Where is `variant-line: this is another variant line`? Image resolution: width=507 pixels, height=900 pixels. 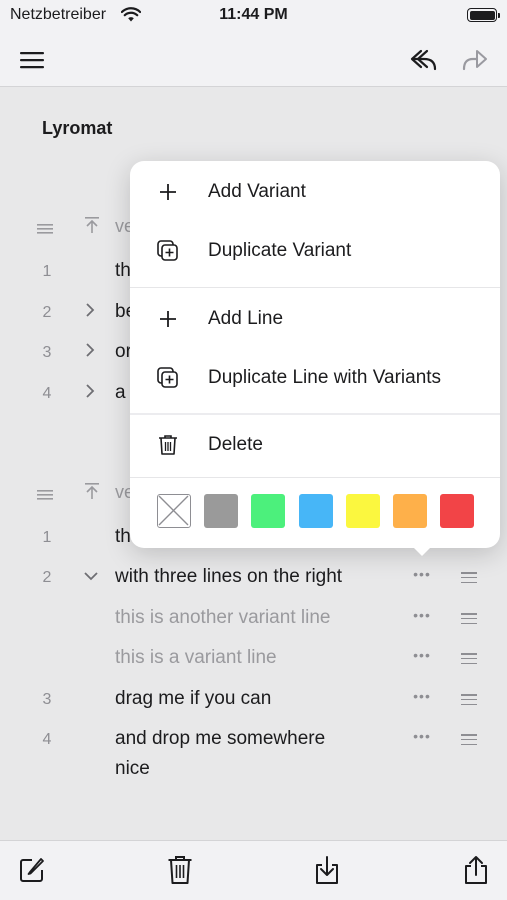
variant-line: this is another variant line is located at coordinates (222, 618).